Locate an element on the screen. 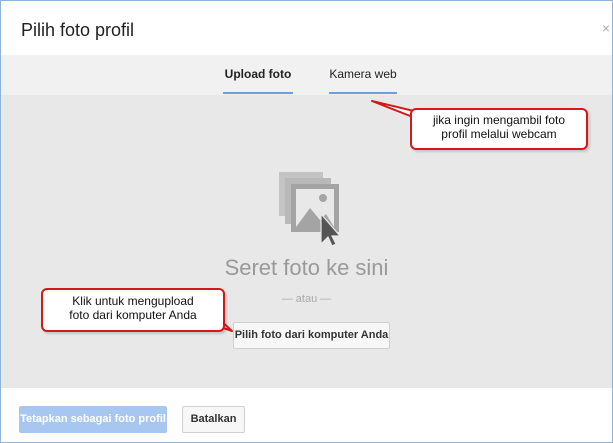  choose-from-computer-button: Pilih foto dari komputer Anda is located at coordinates (311, 335).